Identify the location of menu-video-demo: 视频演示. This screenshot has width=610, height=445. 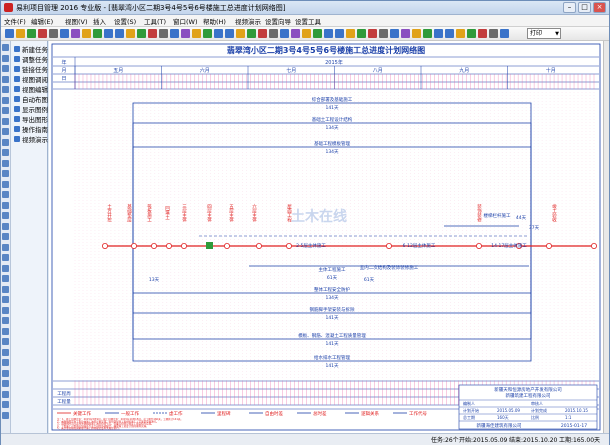
(248, 21).